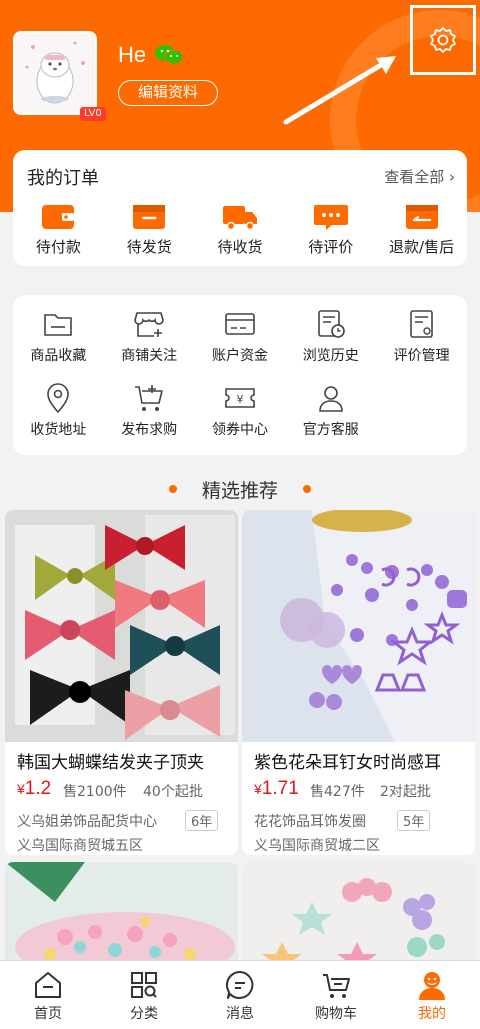 The height and width of the screenshot is (1029, 480). Describe the element at coordinates (149, 217) in the screenshot. I see `package-icon` at that location.